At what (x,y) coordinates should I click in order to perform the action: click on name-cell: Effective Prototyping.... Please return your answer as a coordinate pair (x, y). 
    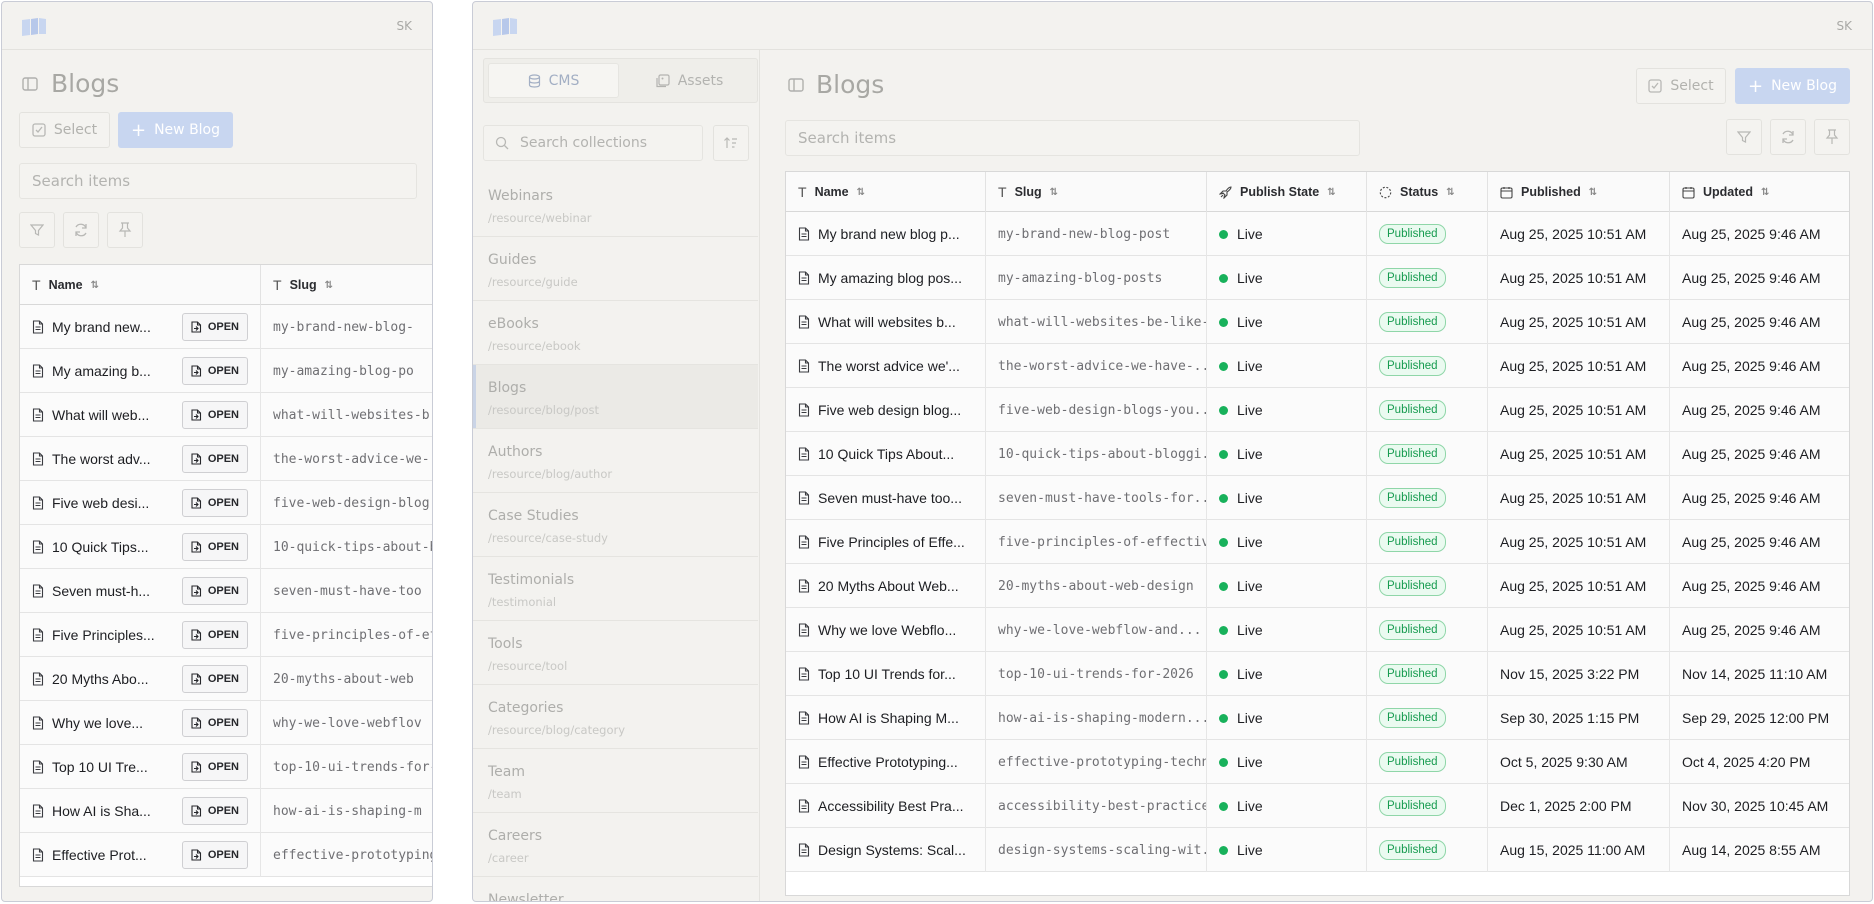
    Looking at the image, I should click on (886, 762).